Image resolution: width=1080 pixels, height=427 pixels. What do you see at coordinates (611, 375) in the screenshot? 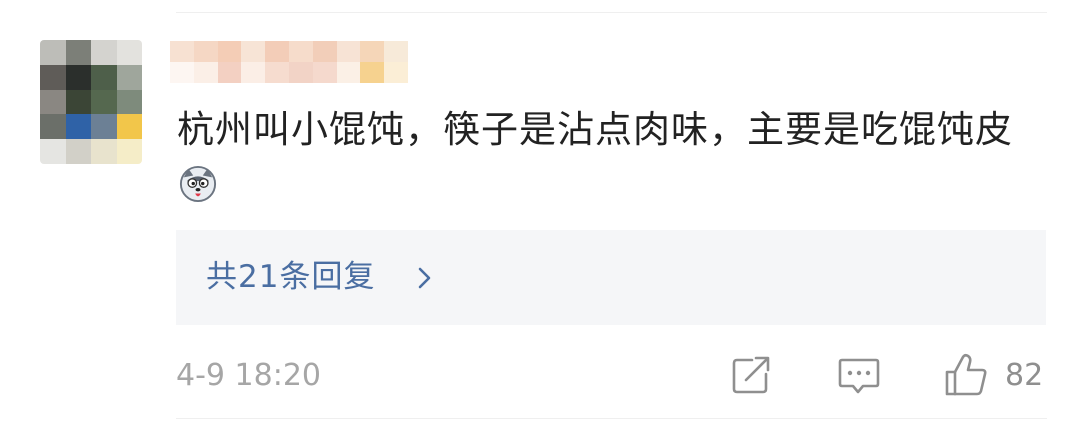
I see `comment-footer: 4-9 18:20 82` at bounding box center [611, 375].